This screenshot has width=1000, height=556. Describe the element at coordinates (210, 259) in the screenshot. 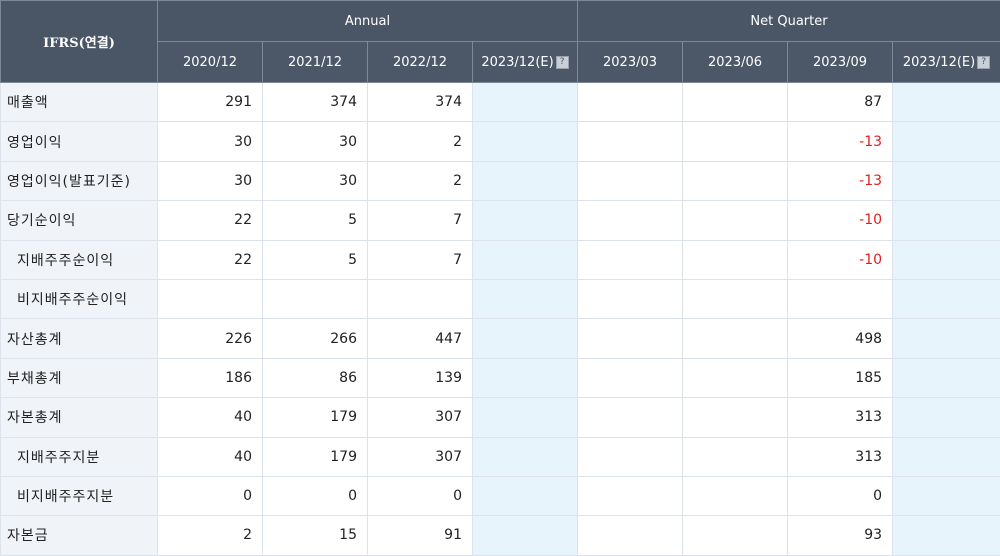

I see `table-cell: 22` at that location.